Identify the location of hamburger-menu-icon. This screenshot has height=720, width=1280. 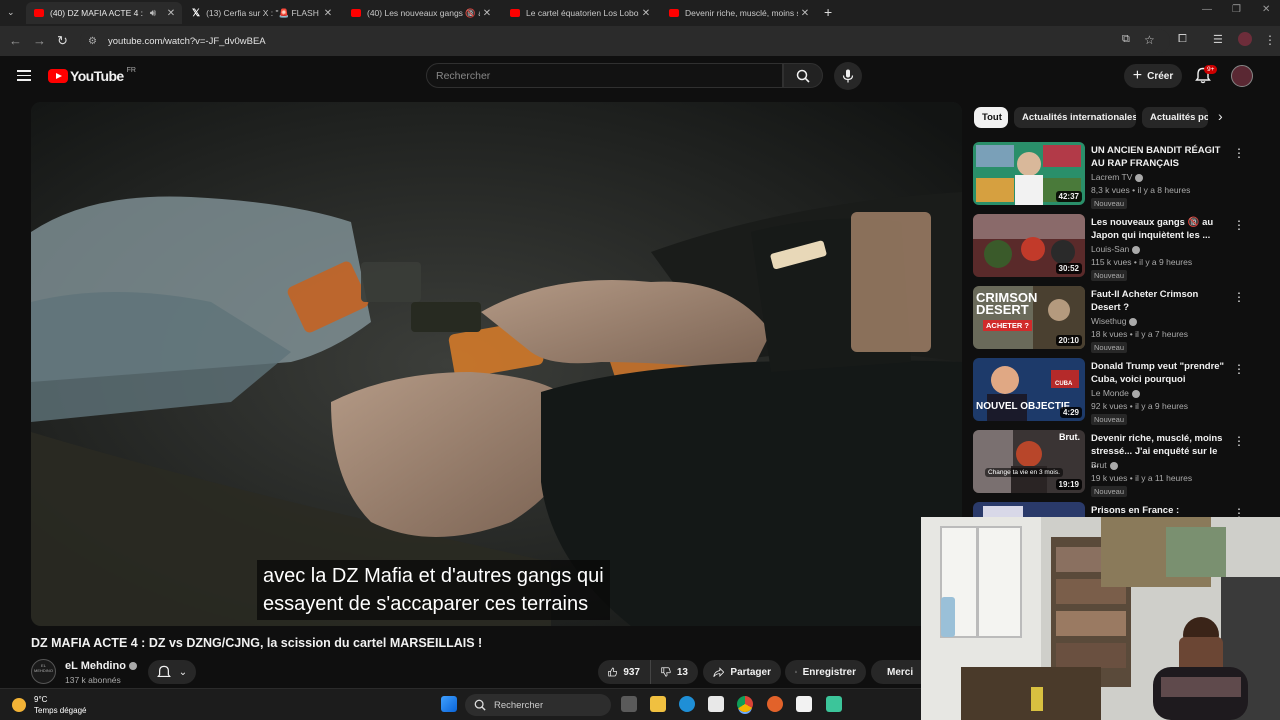
(24, 75).